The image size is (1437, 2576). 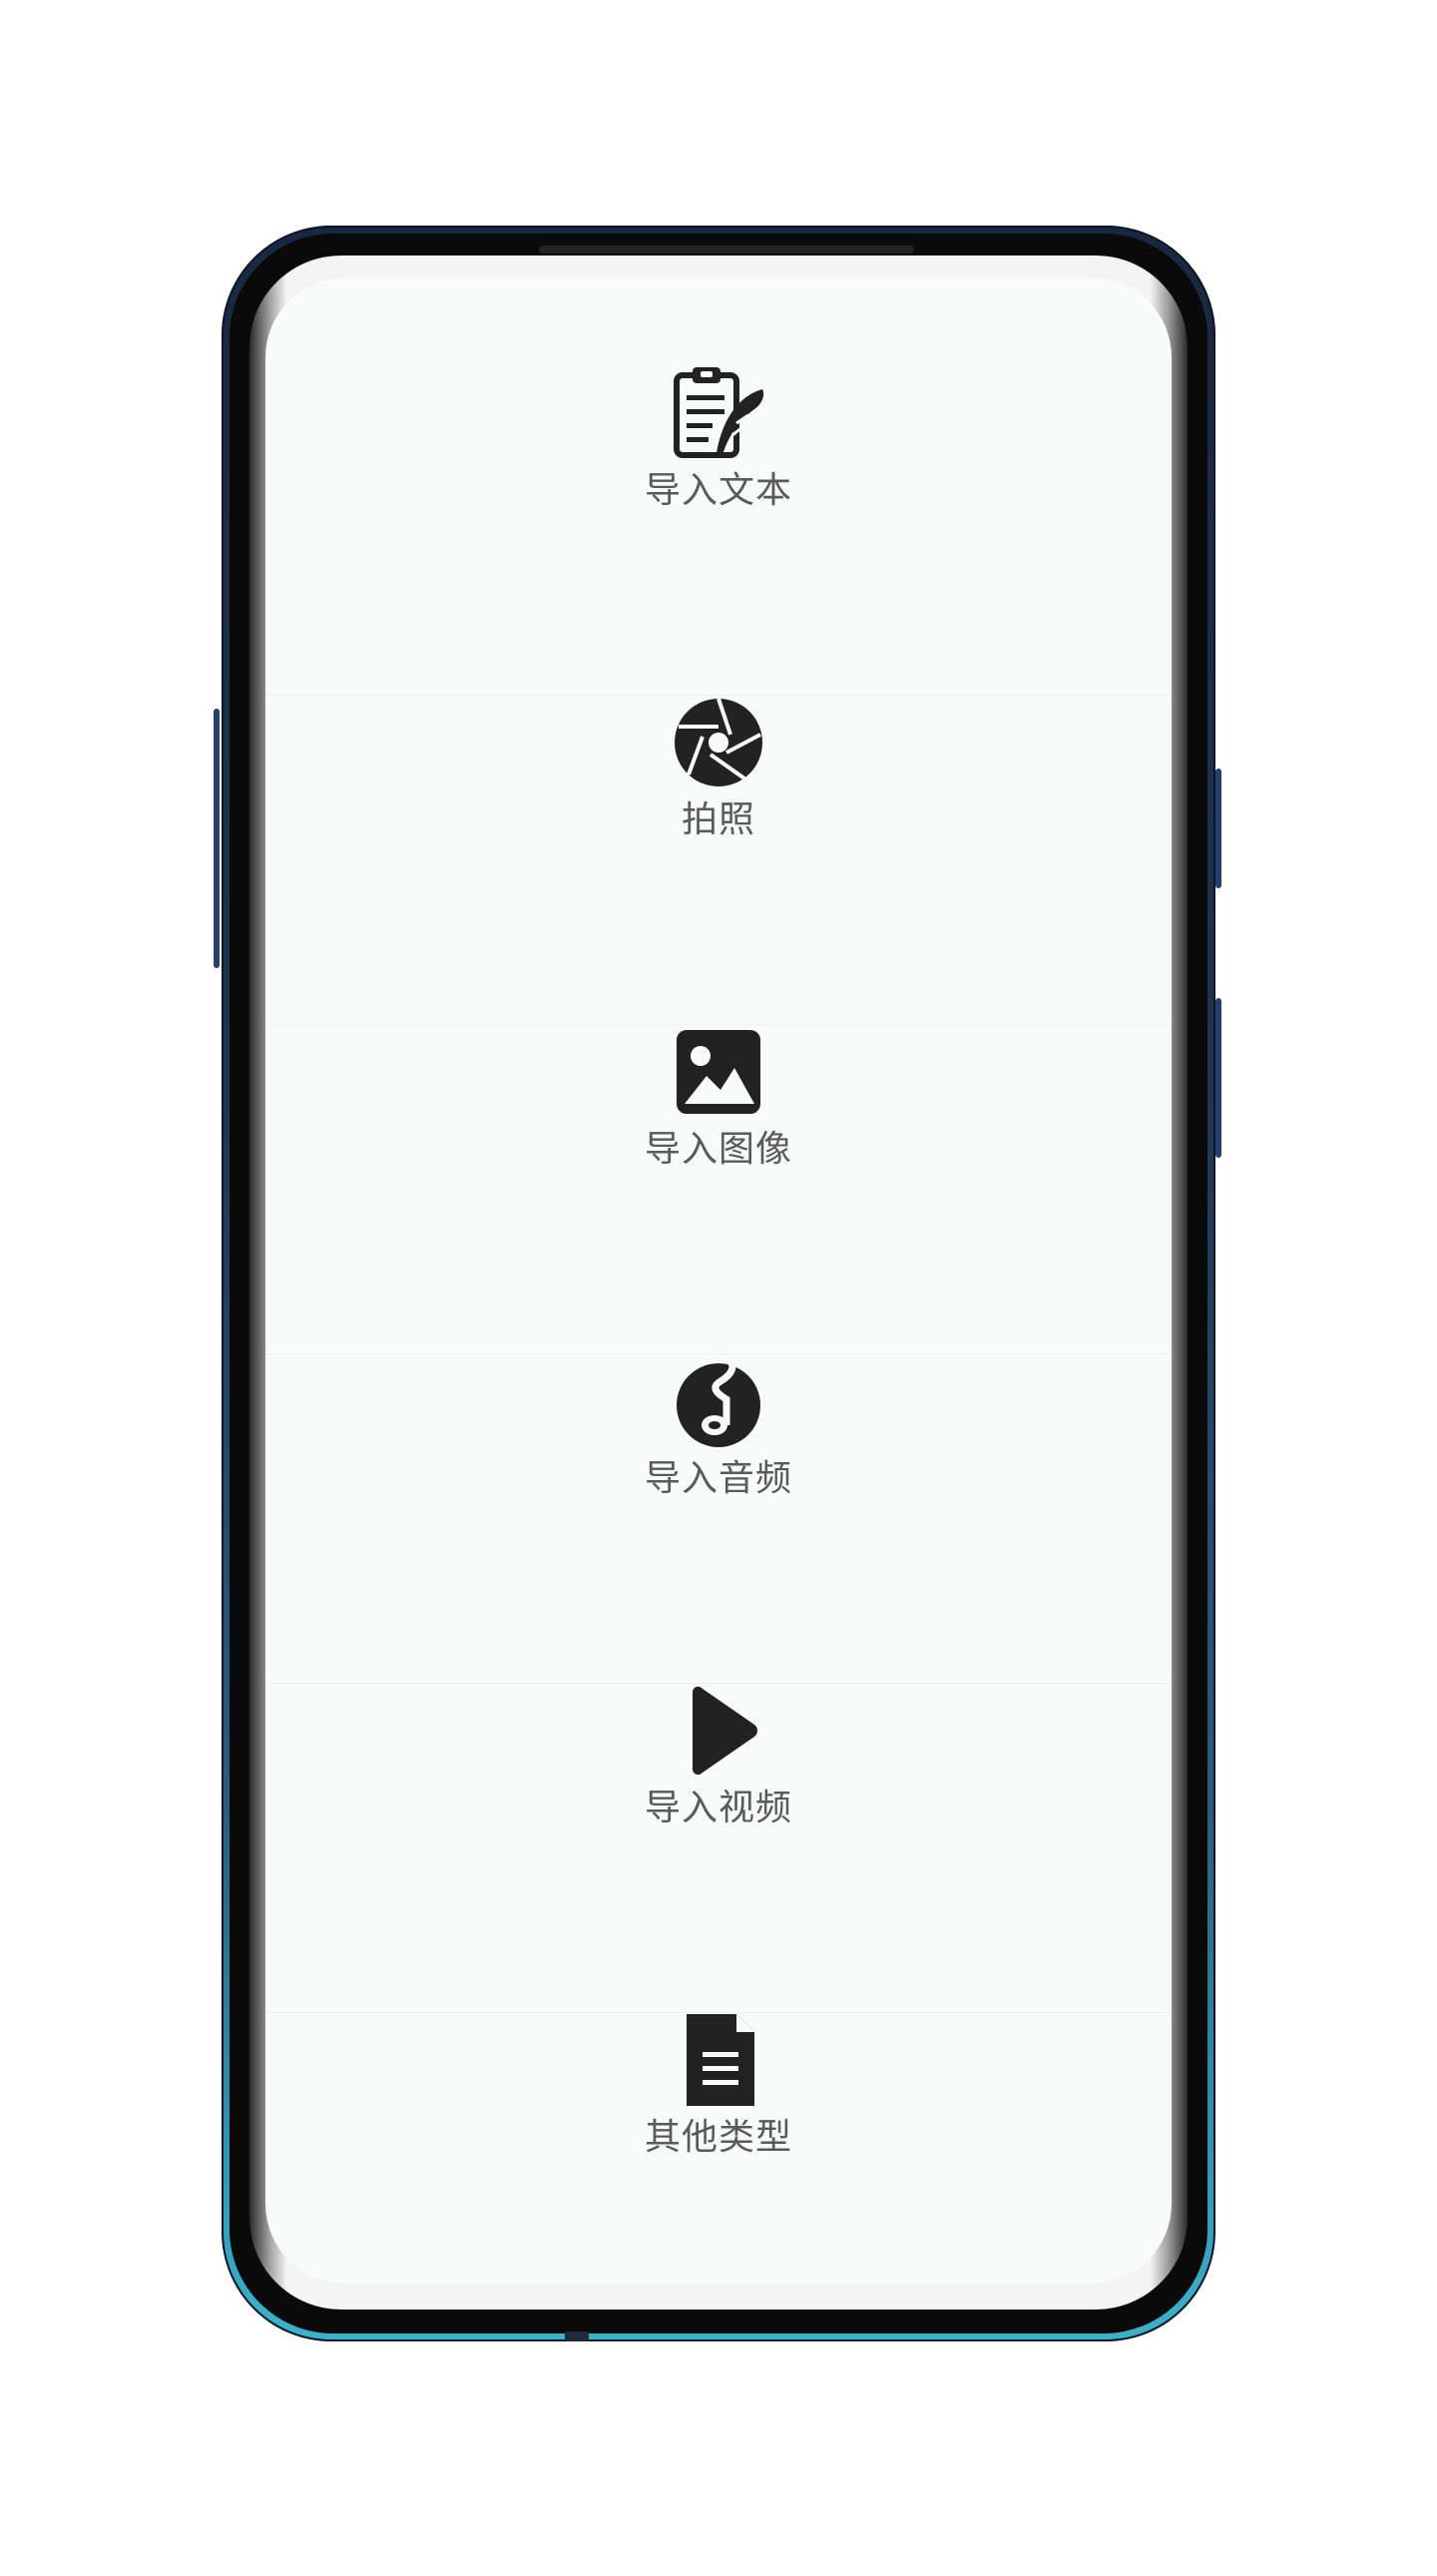 What do you see at coordinates (718, 413) in the screenshot?
I see `clipboard-quill-icon` at bounding box center [718, 413].